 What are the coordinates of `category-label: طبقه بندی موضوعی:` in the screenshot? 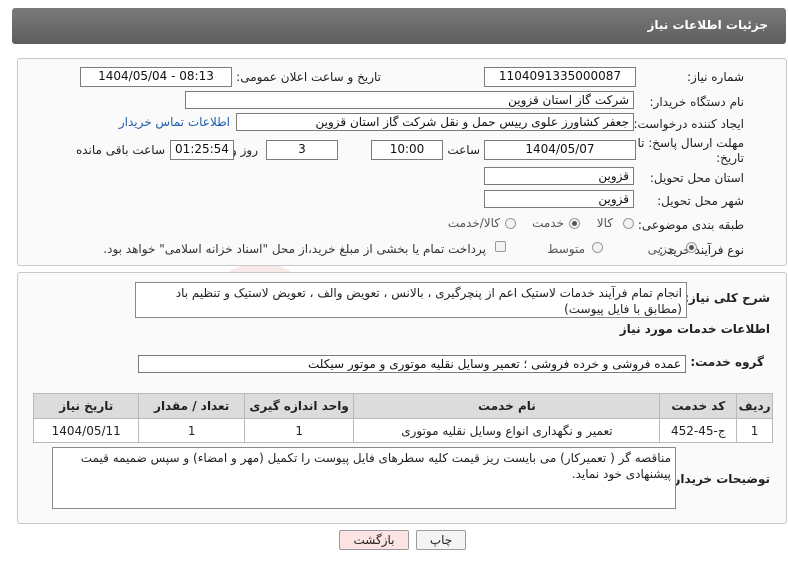 It's located at (690, 225).